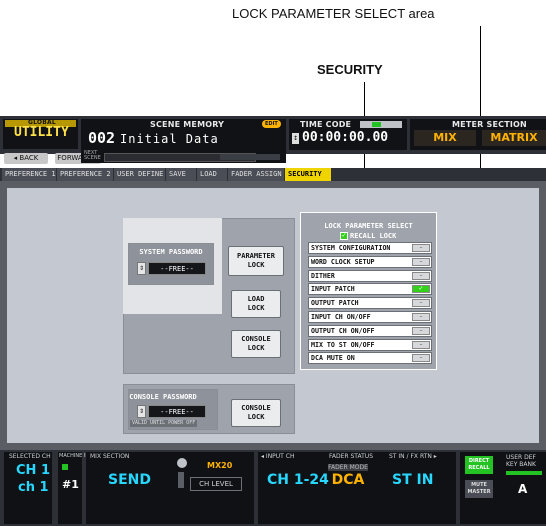 This screenshot has width=546, height=526. I want to click on console-password-field: --FREE--, so click(177, 411).